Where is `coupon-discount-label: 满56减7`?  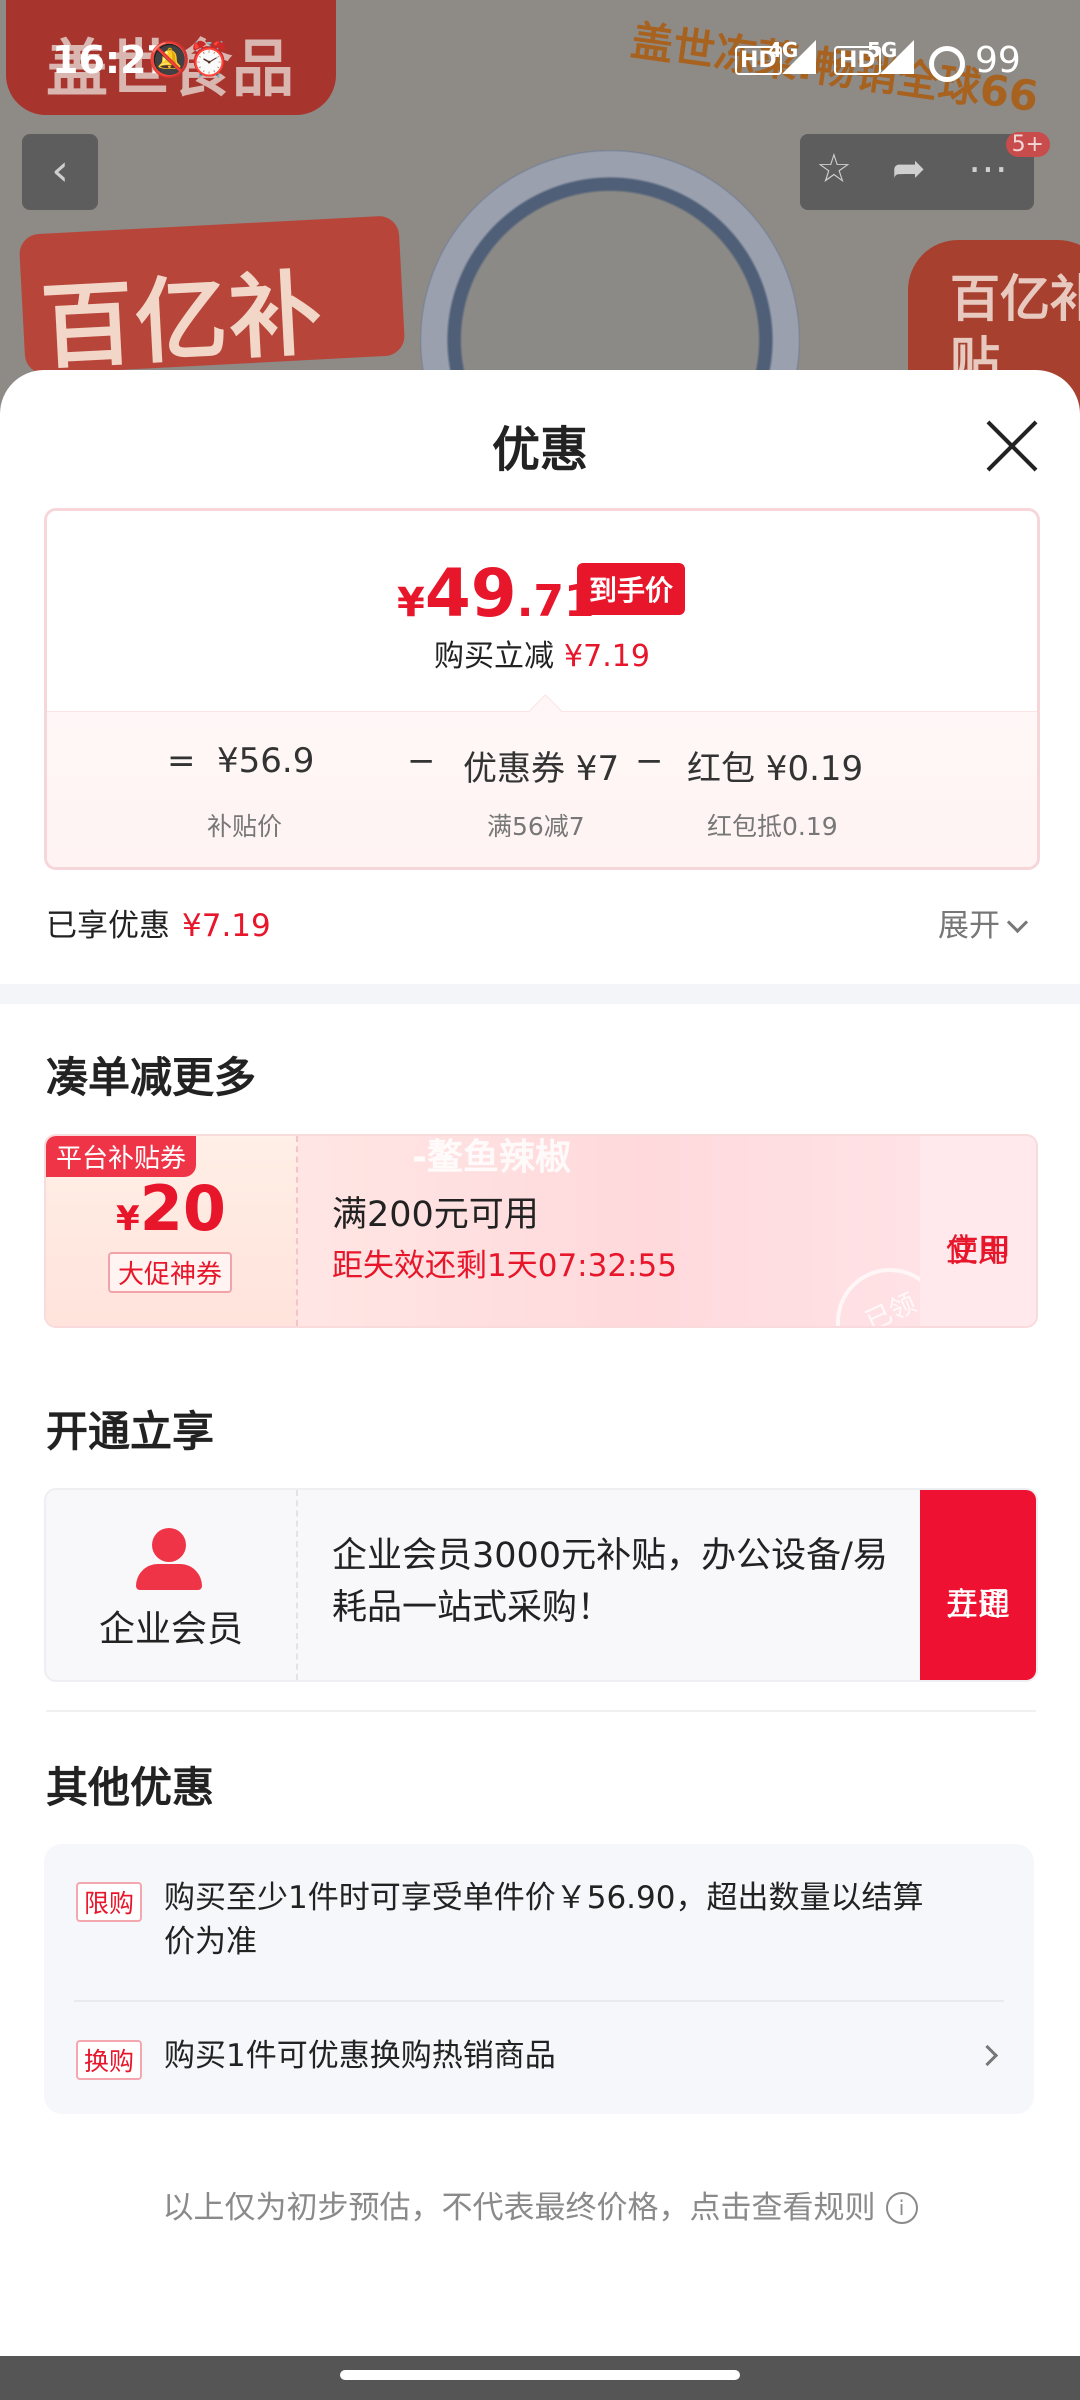 coupon-discount-label: 满56减7 is located at coordinates (536, 826).